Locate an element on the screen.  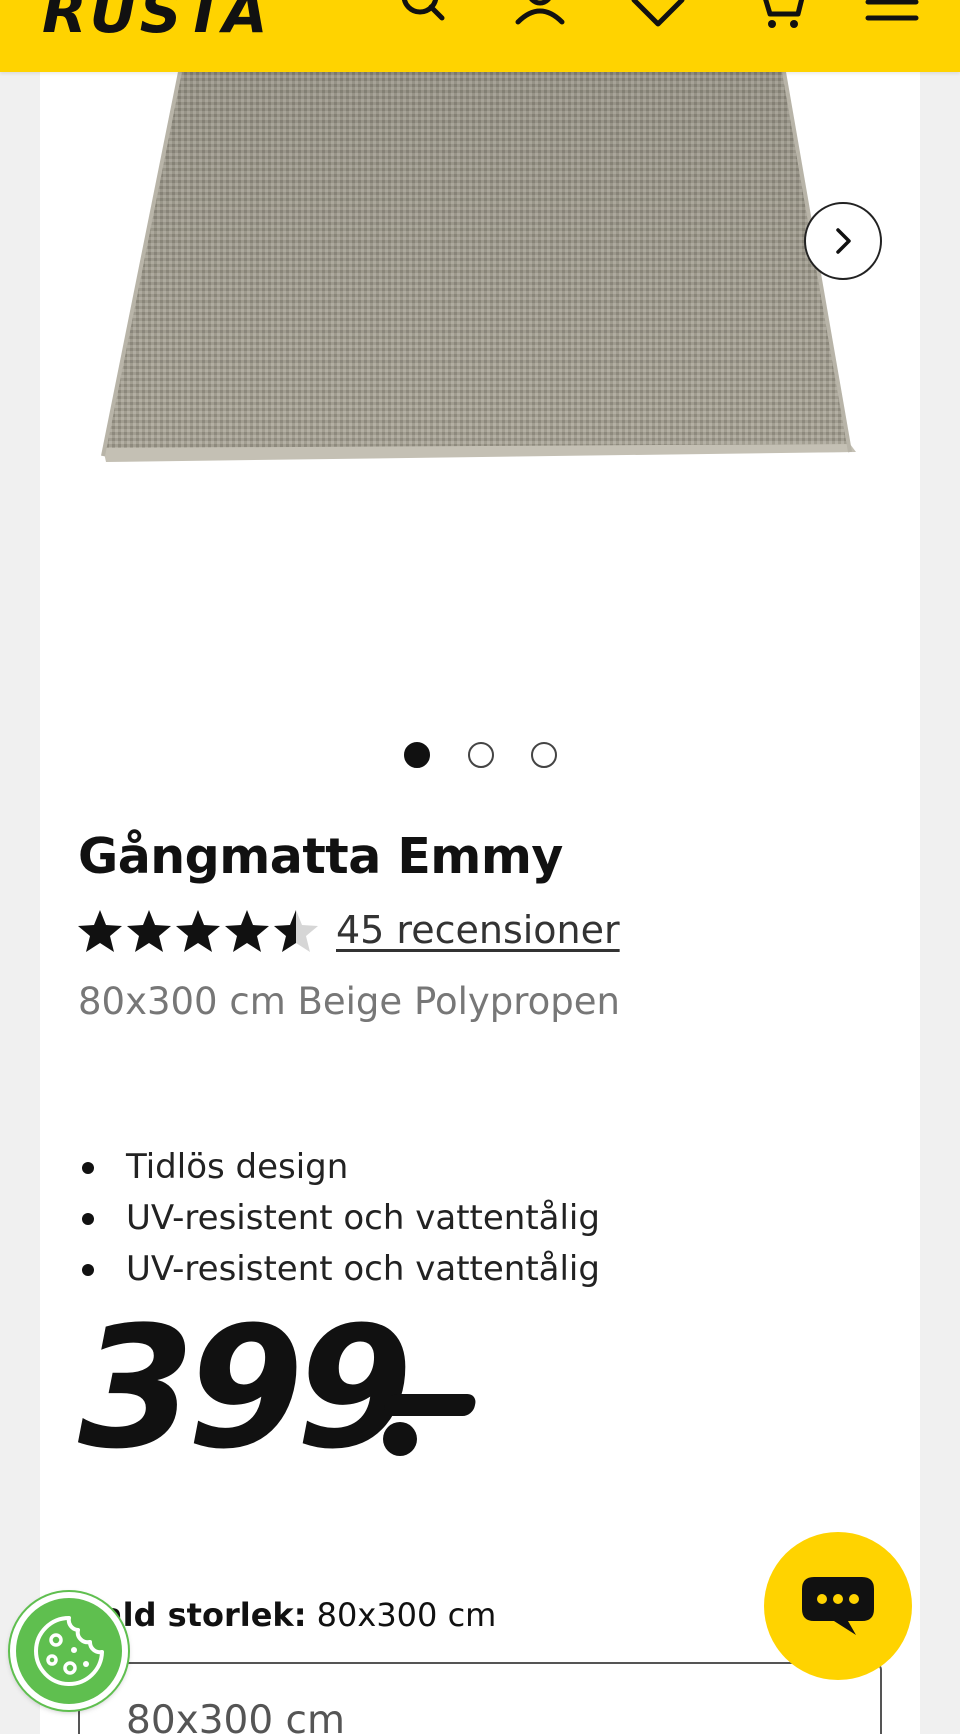
rating-stars is located at coordinates (198, 931).